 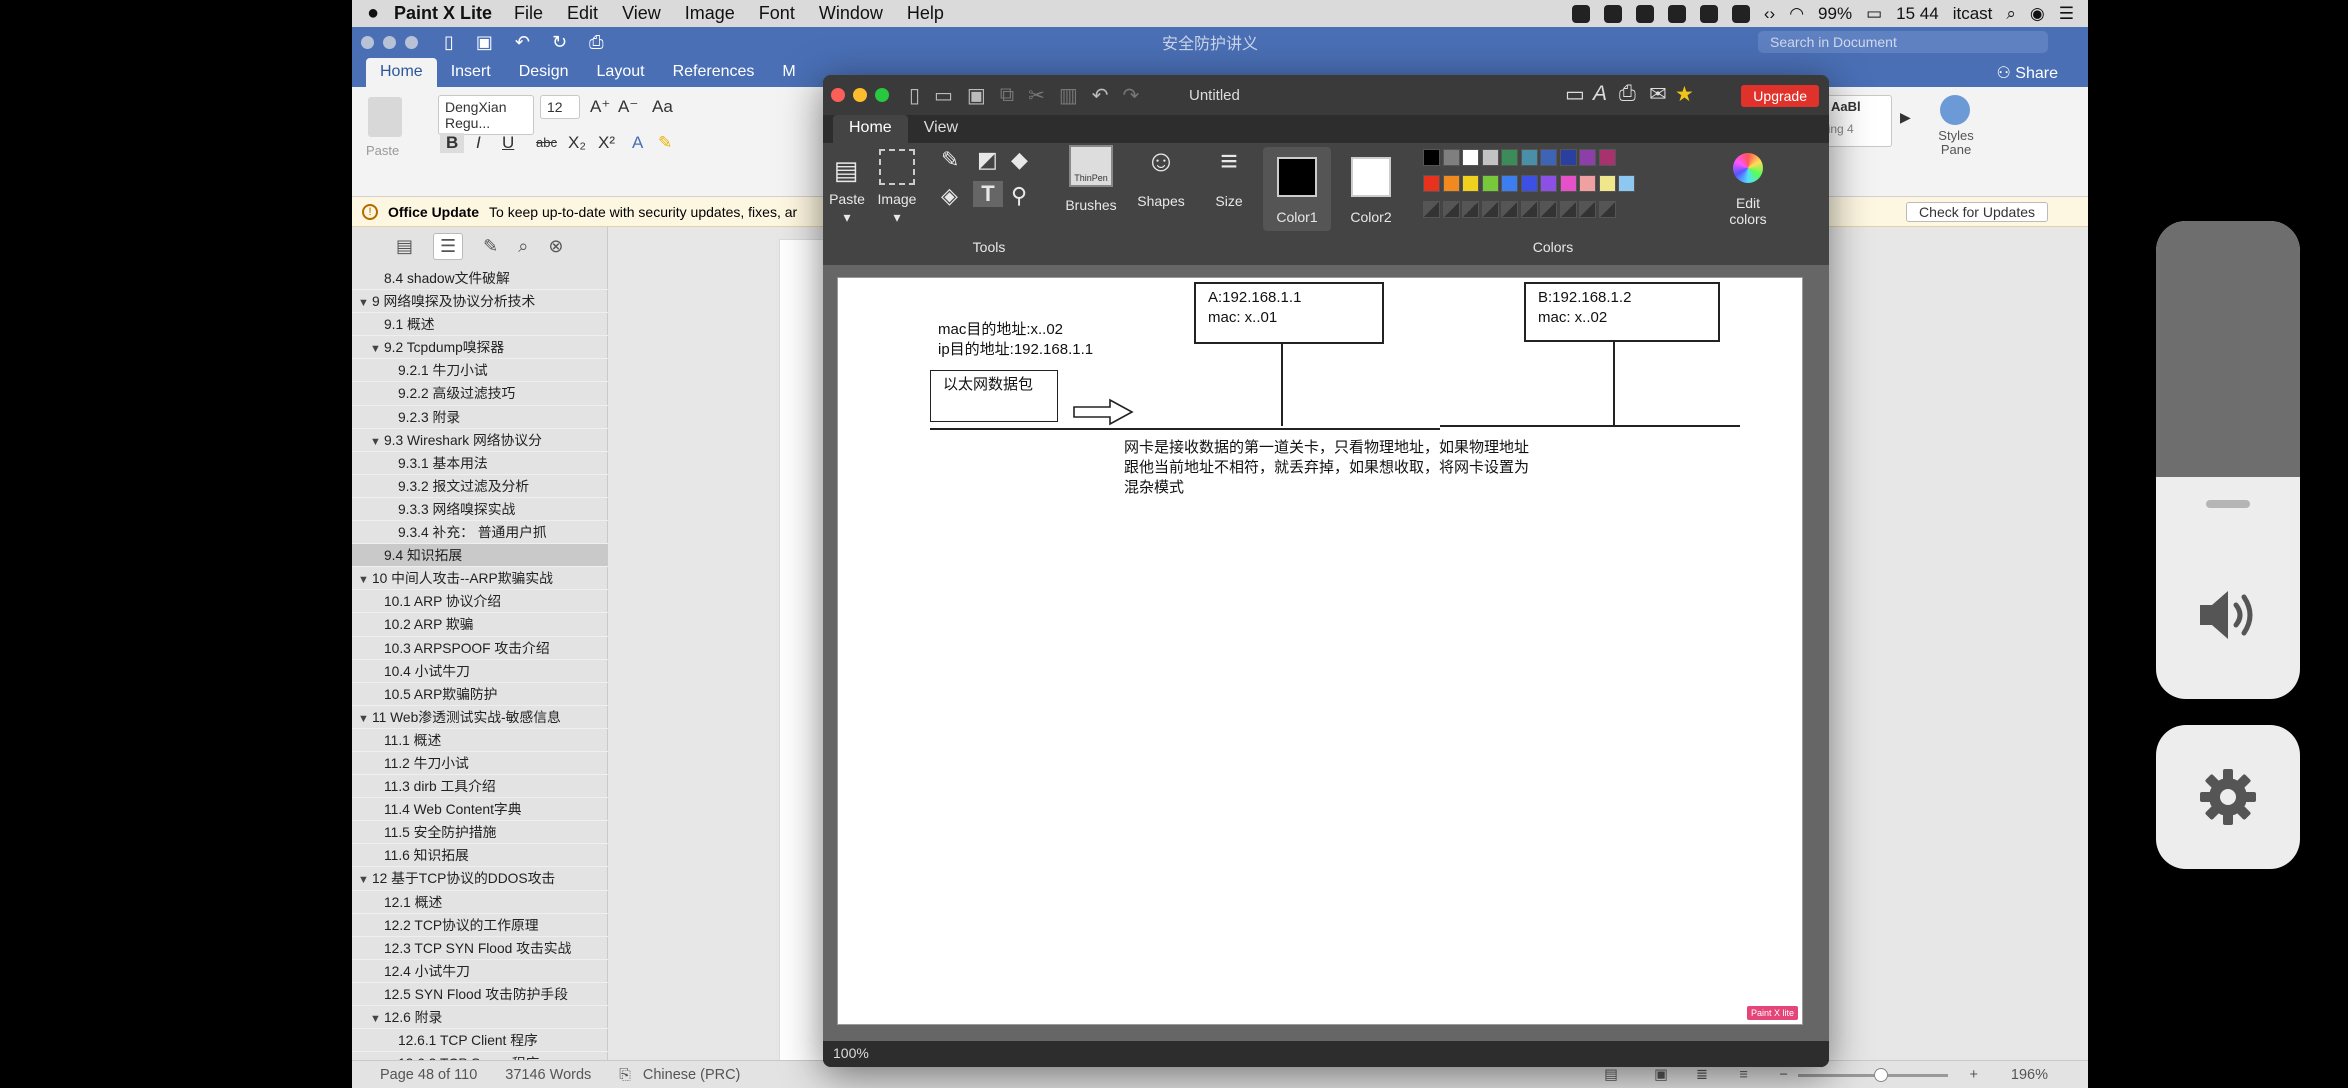 What do you see at coordinates (548, 1075) in the screenshot?
I see `word-count: 37146 Words` at bounding box center [548, 1075].